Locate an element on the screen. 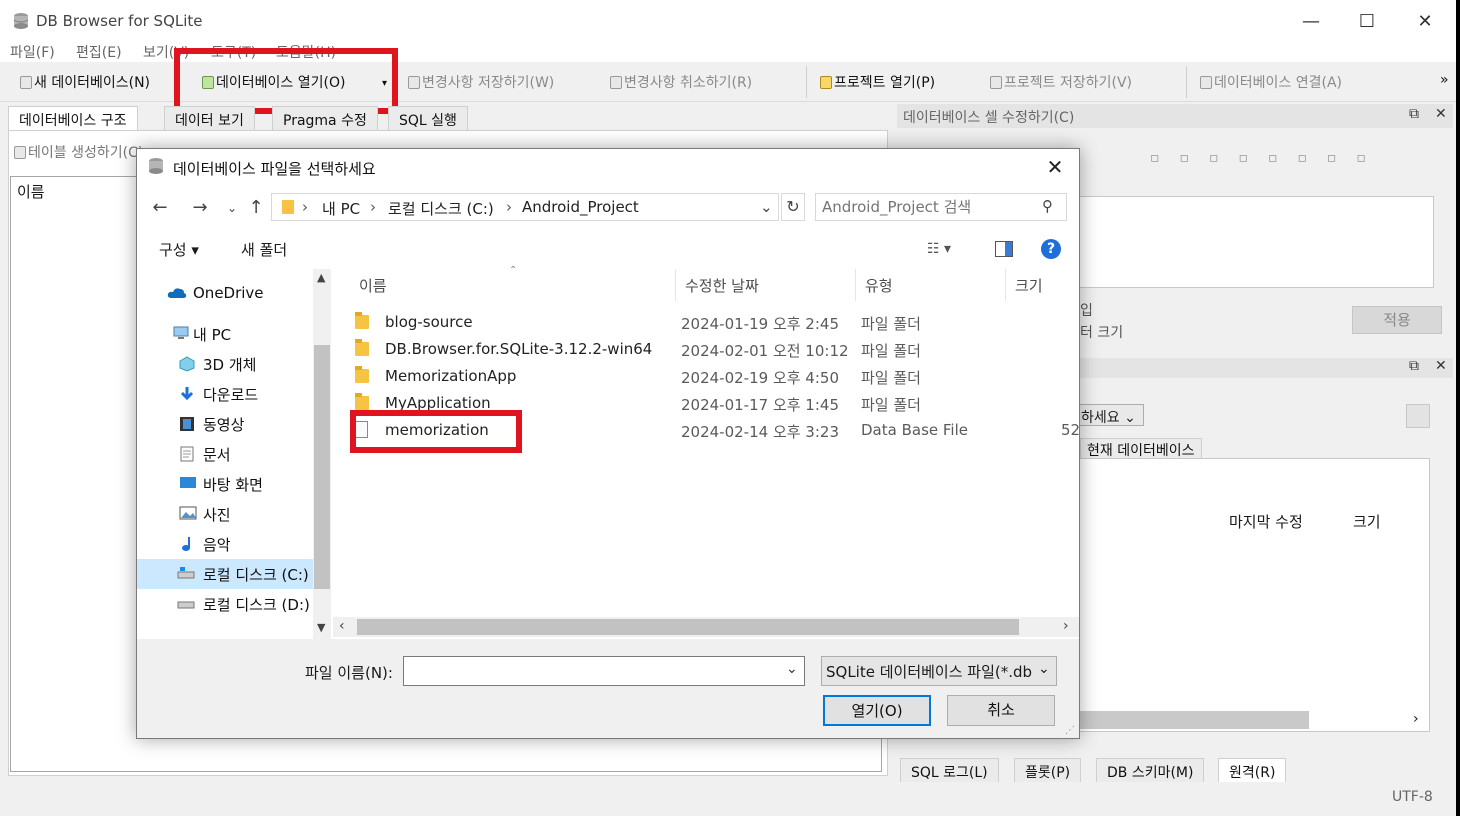 This screenshot has width=1460, height=816. nav-item-desktop: 바탕 화면 is located at coordinates (226, 484).